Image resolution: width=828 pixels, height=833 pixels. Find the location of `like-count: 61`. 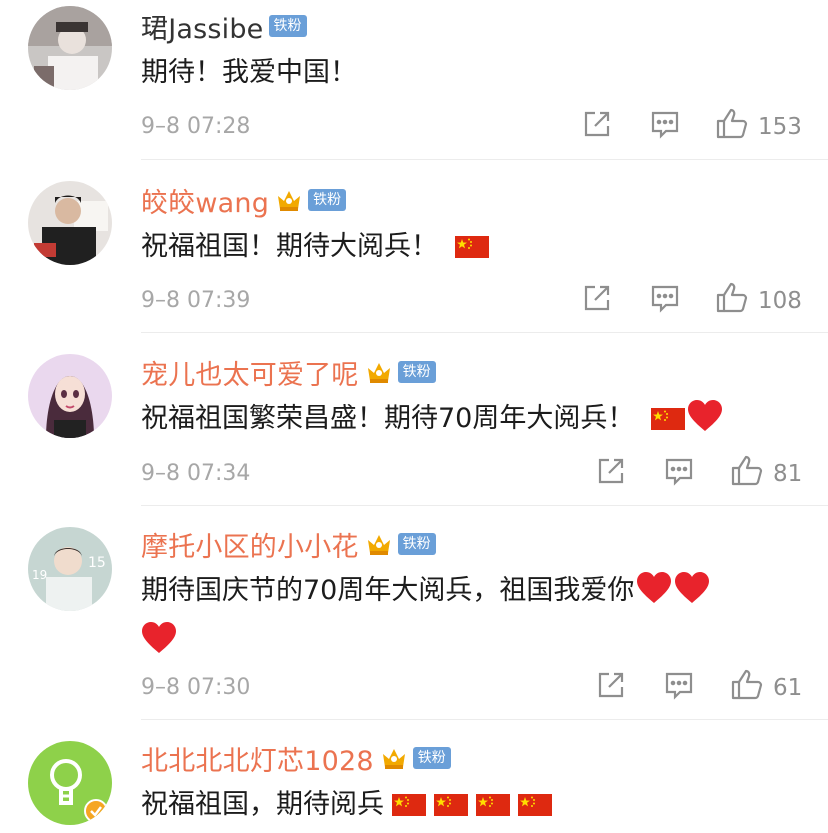

like-count: 61 is located at coordinates (788, 688).